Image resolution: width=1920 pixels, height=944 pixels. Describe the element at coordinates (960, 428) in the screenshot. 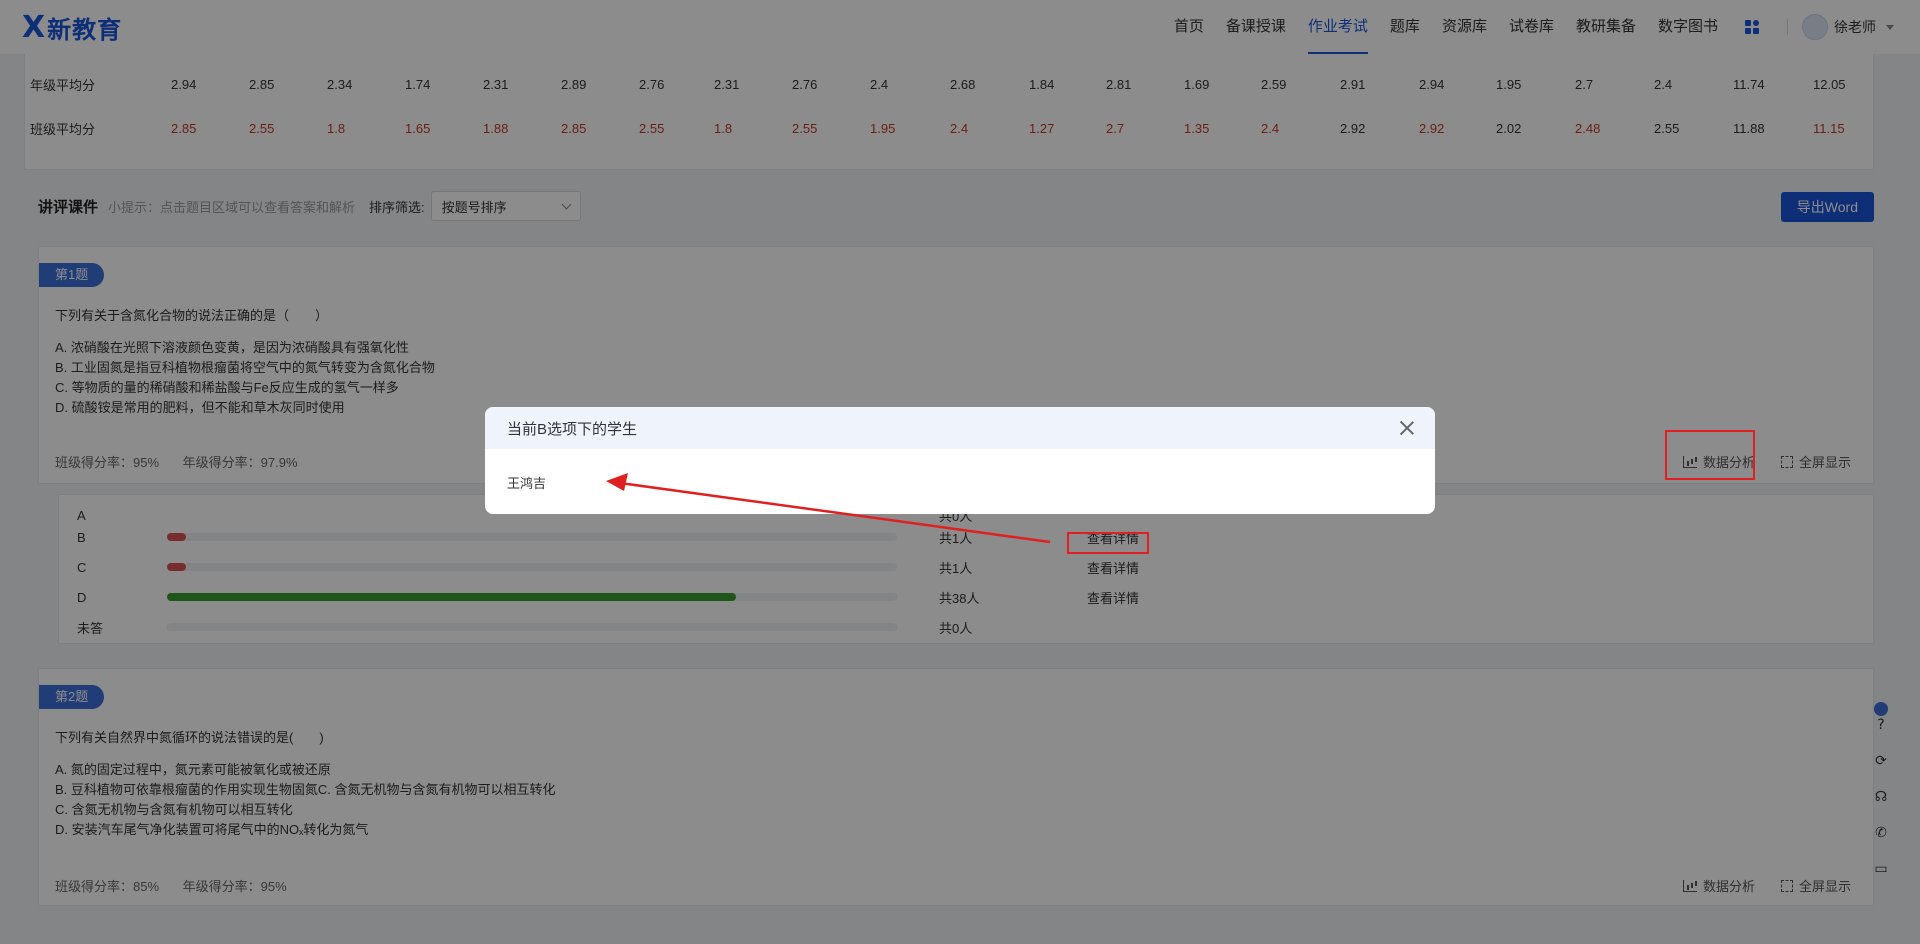

I see `modal-header: 当前B选项下的学生` at that location.